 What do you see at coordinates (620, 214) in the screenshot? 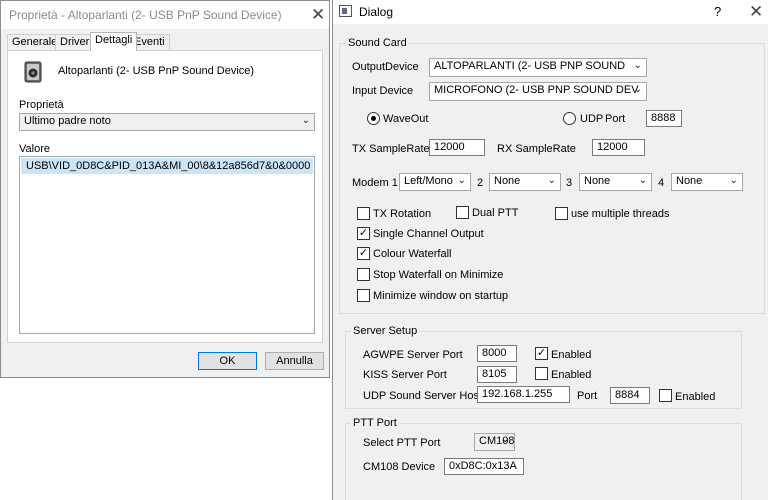
I see `multi-threads-label: use multiple threads` at bounding box center [620, 214].